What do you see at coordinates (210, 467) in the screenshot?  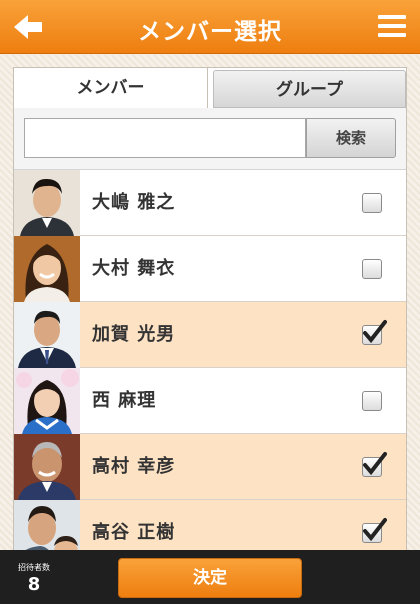 I see `member-row: 高村 幸彦` at bounding box center [210, 467].